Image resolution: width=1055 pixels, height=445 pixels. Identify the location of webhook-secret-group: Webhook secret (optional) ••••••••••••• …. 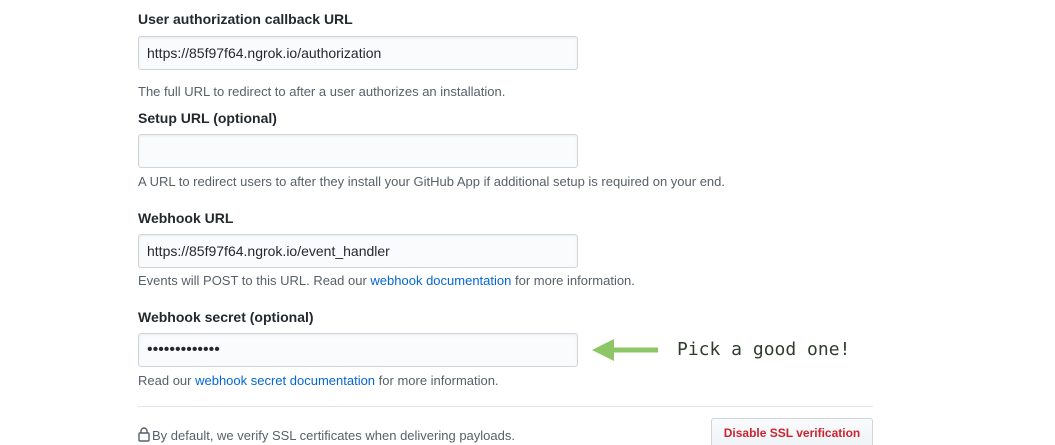
(508, 348).